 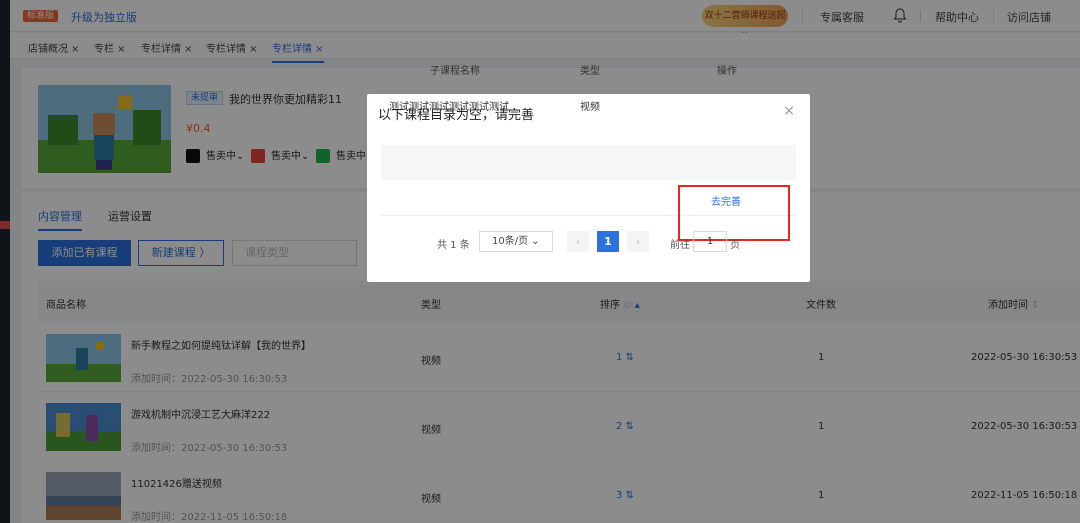 What do you see at coordinates (710, 241) in the screenshot?
I see `goto-page-input: 1` at bounding box center [710, 241].